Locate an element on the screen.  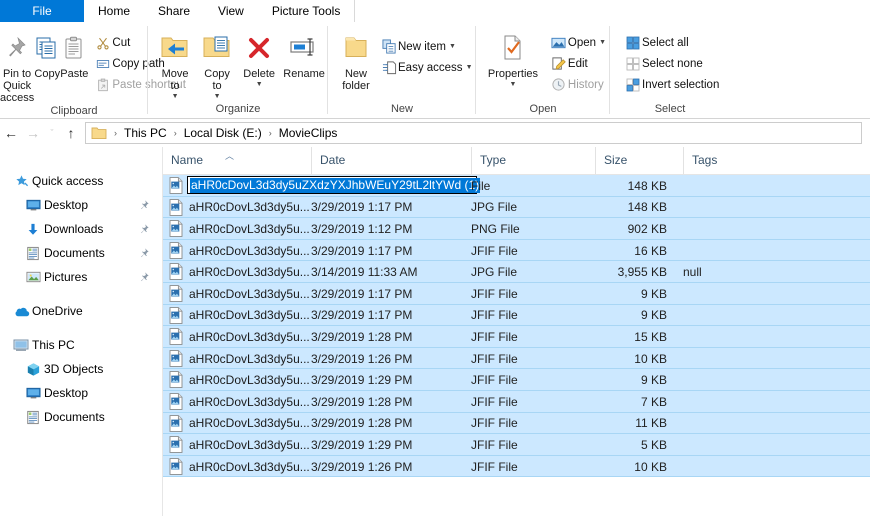
cell-date: 3/14/2019 11:33 AM is located at coordinates (364, 272).